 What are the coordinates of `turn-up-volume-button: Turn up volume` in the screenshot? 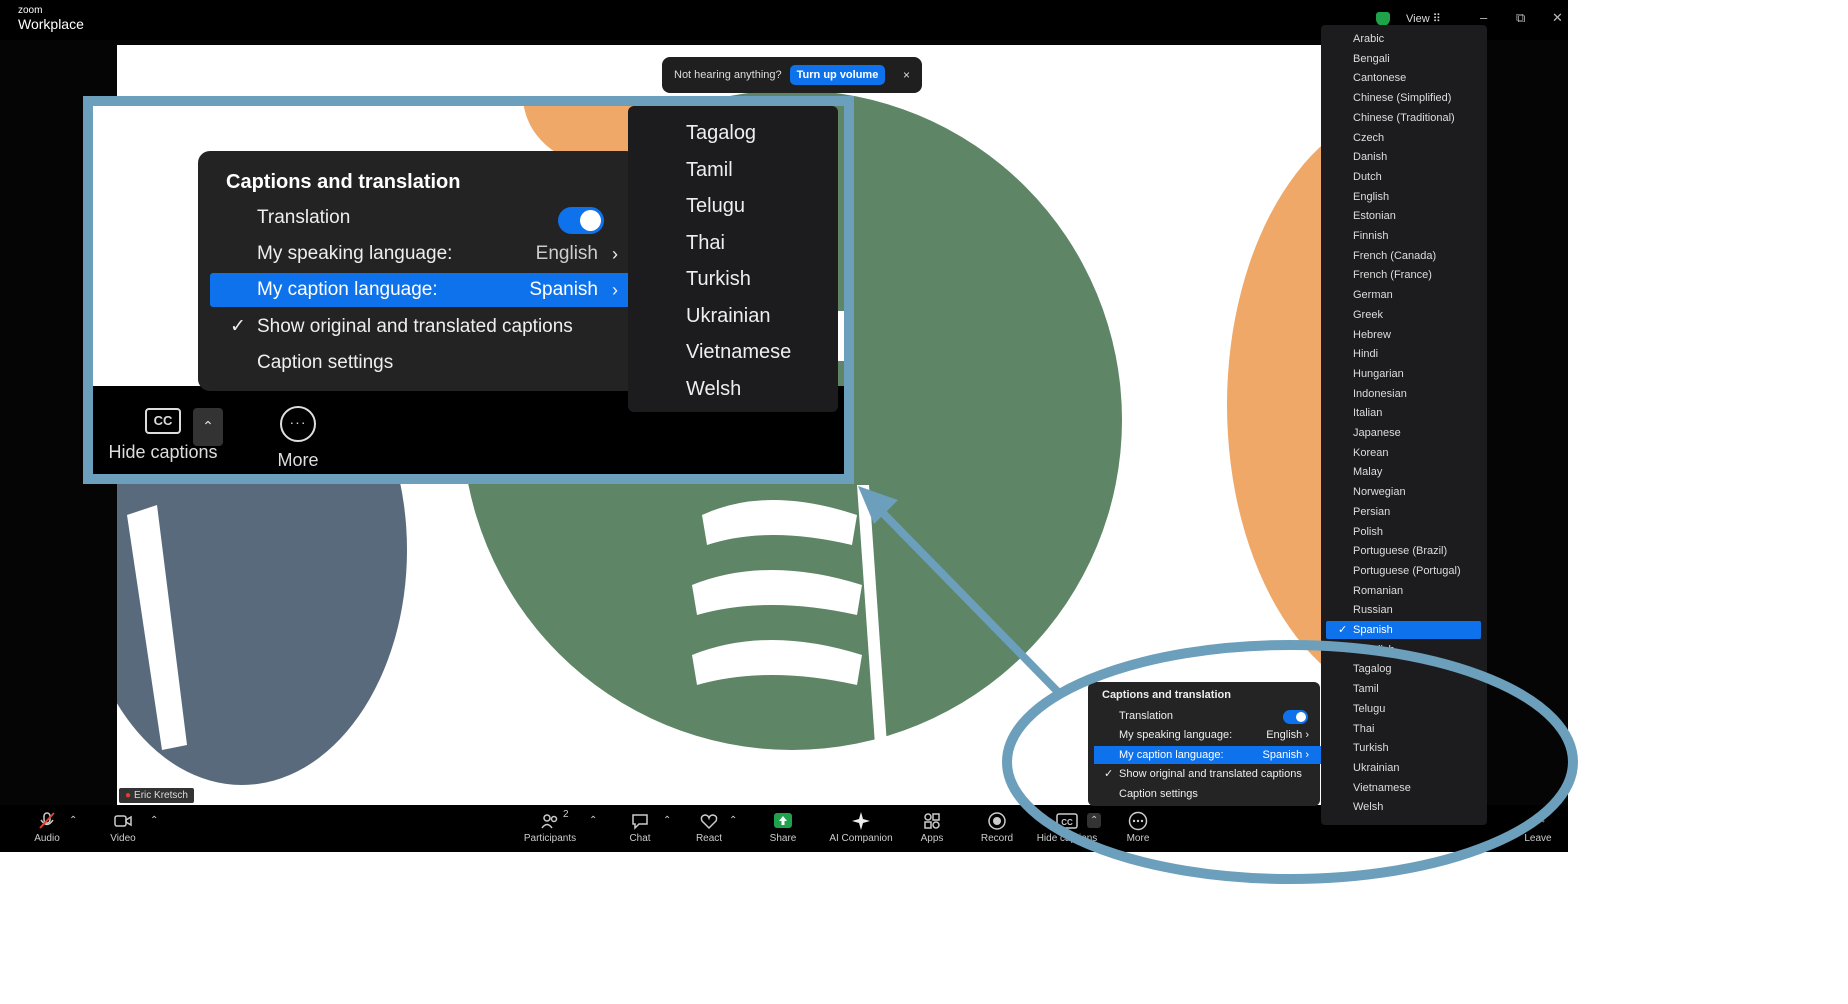 It's located at (837, 75).